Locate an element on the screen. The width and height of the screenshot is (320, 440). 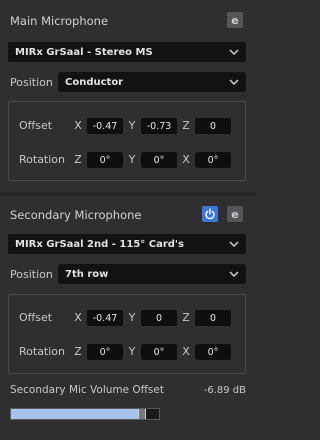
main-mic-offset-x-field: -0.47 is located at coordinates (105, 126).